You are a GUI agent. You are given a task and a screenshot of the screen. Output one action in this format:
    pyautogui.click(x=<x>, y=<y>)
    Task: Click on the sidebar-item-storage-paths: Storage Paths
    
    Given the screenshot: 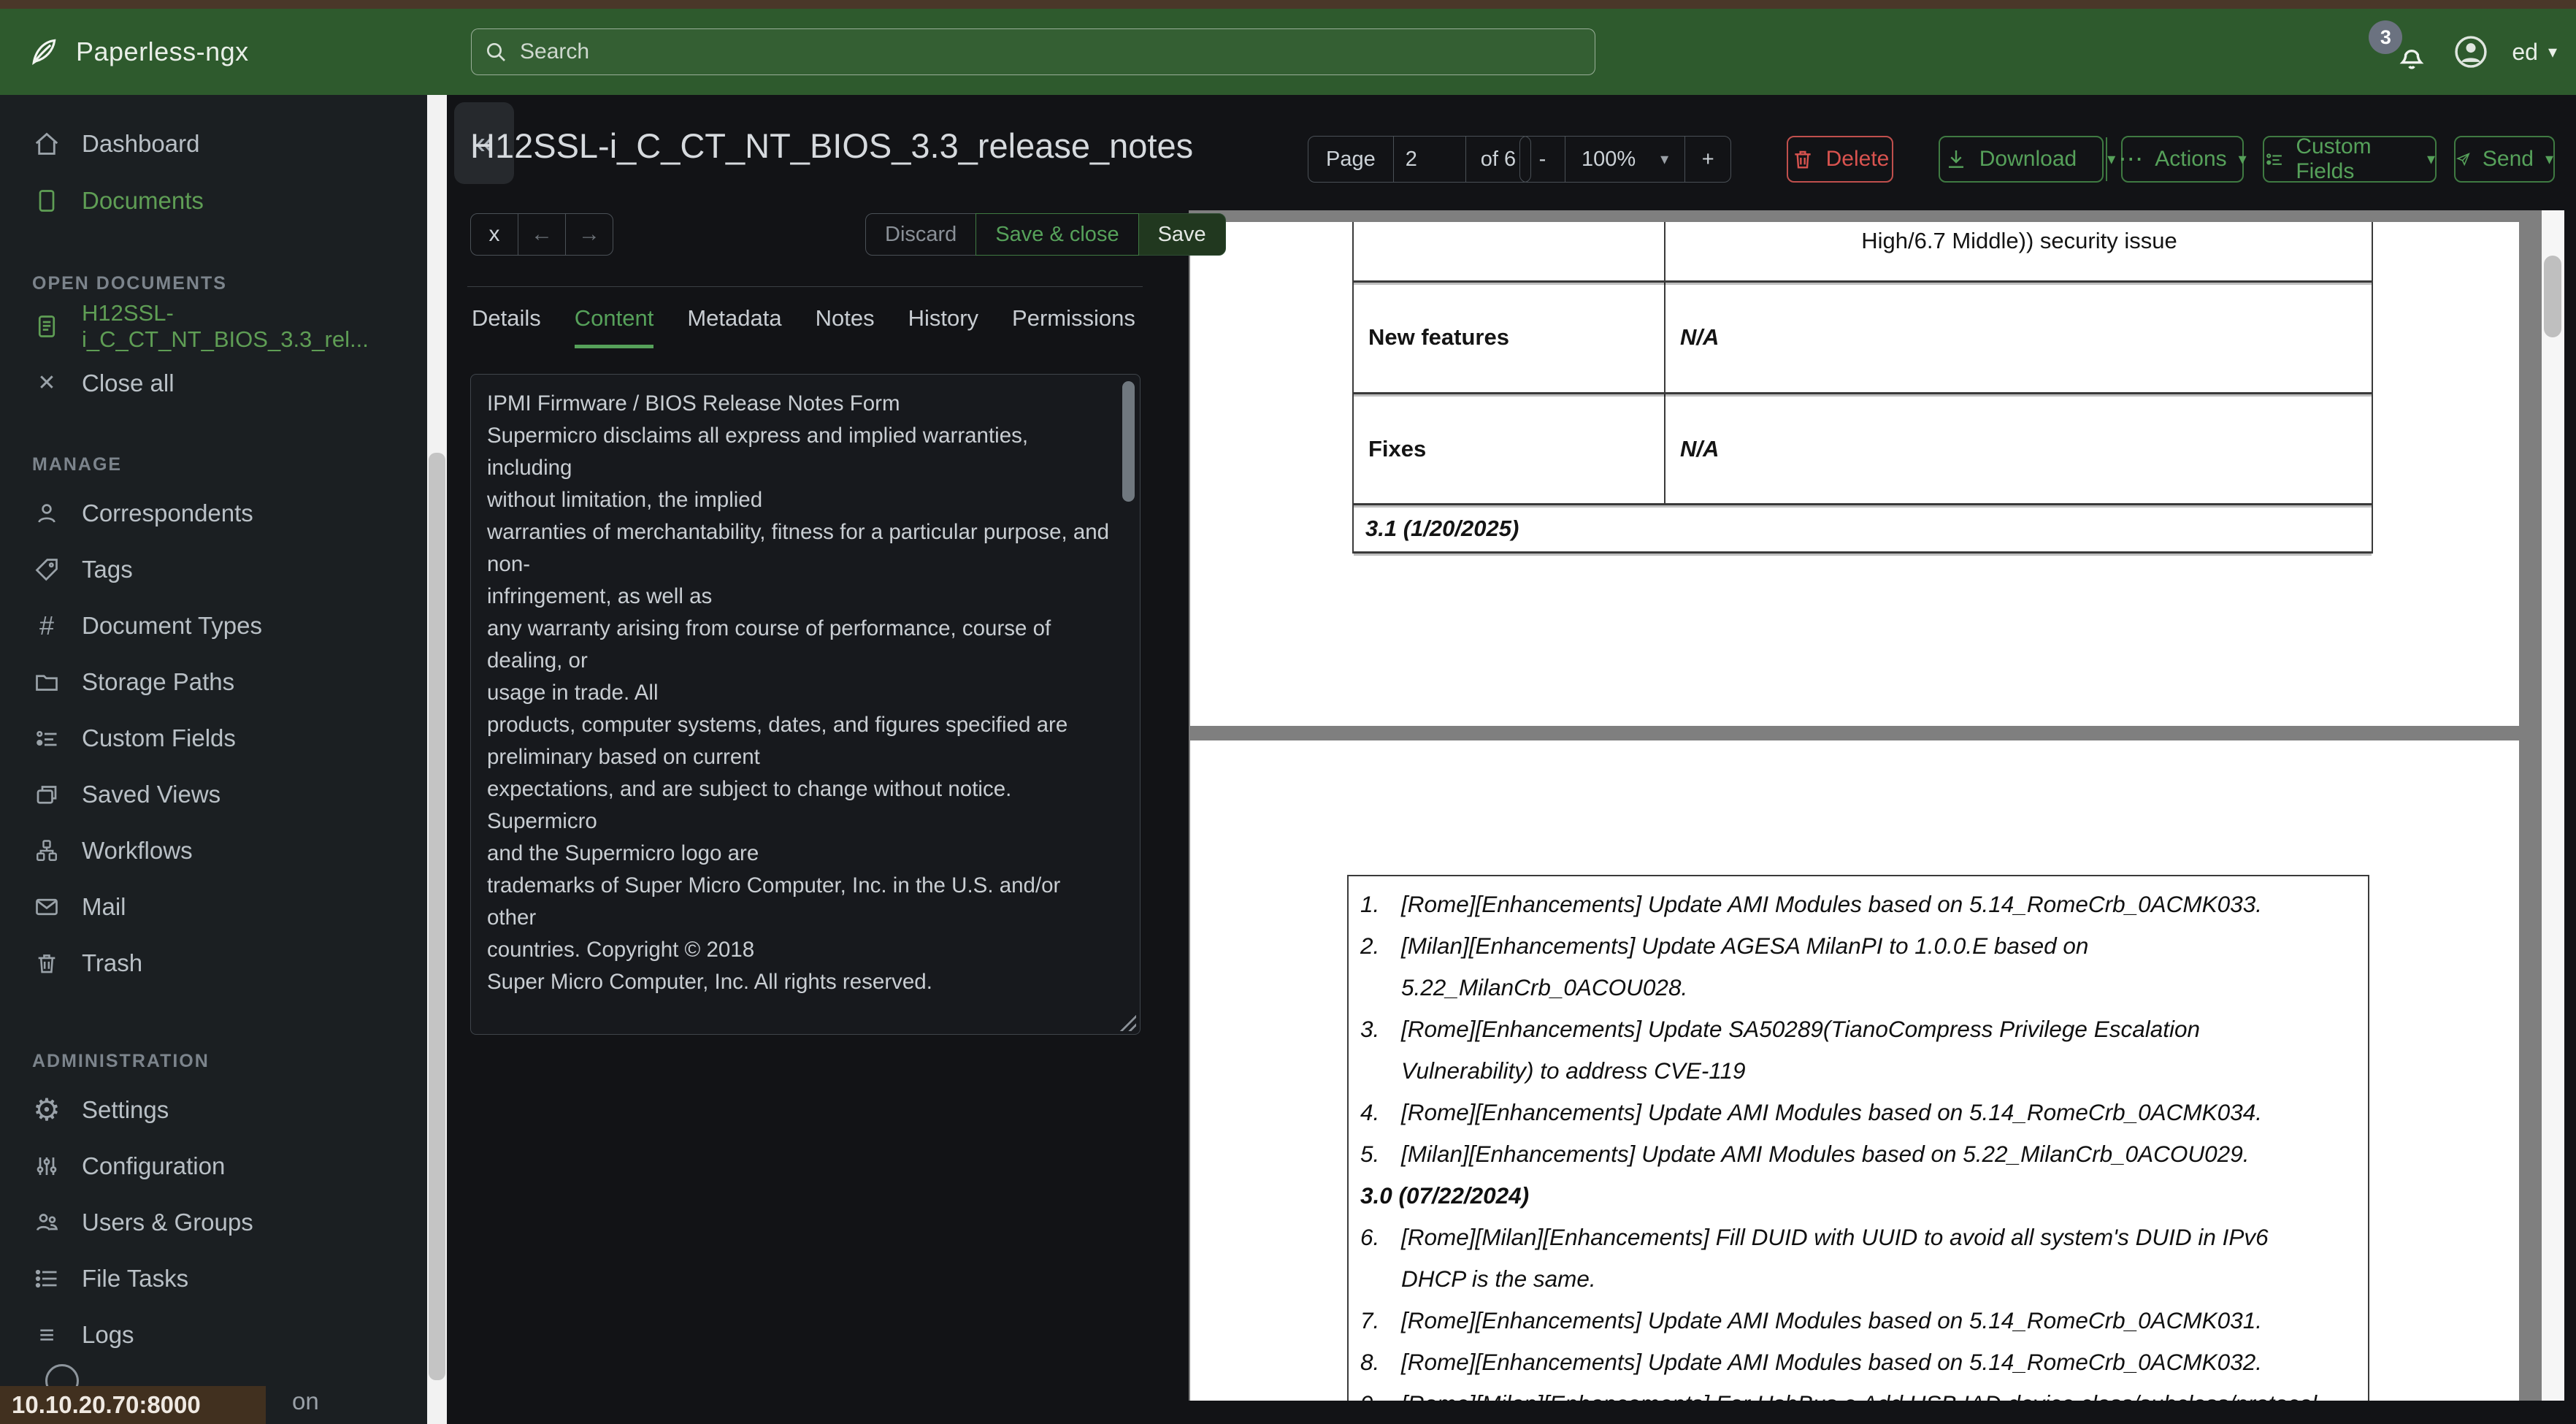 What is the action you would take?
    pyautogui.click(x=213, y=682)
    